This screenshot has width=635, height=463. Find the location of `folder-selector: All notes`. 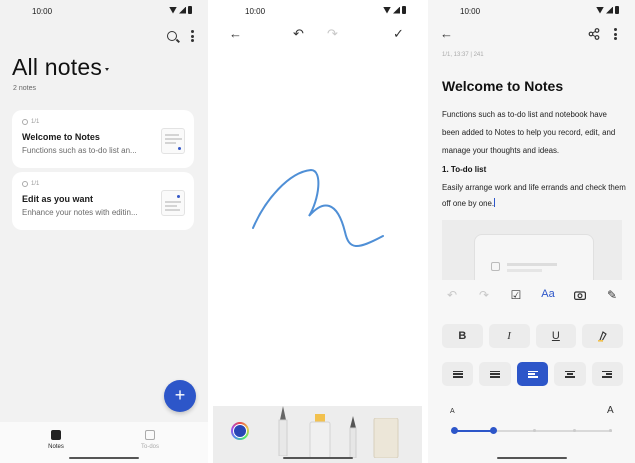

folder-selector: All notes is located at coordinates (61, 67).